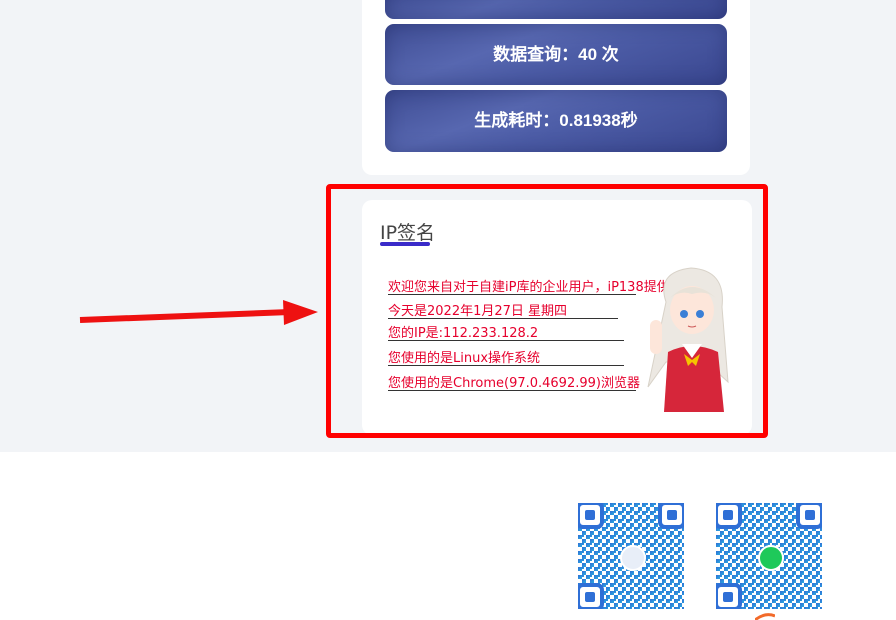 This screenshot has height=620, width=896. Describe the element at coordinates (464, 358) in the screenshot. I see `signature-line: 您使用的是Linux操作系统` at that location.